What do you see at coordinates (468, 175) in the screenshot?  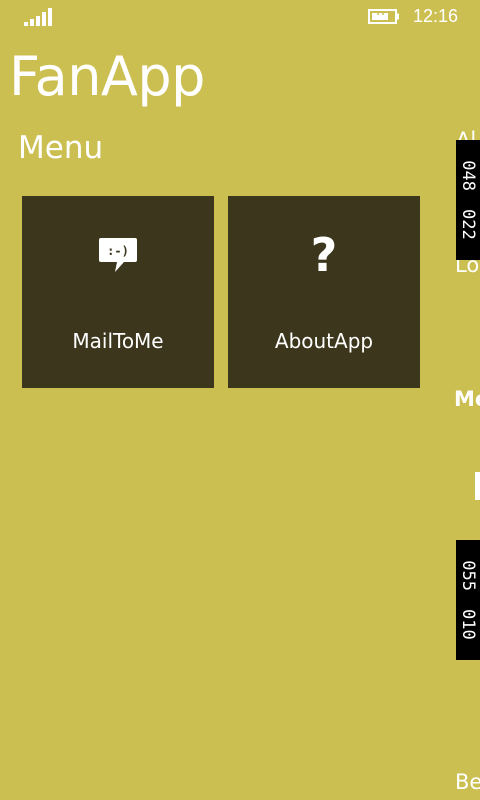 I see `ad-code: 048` at bounding box center [468, 175].